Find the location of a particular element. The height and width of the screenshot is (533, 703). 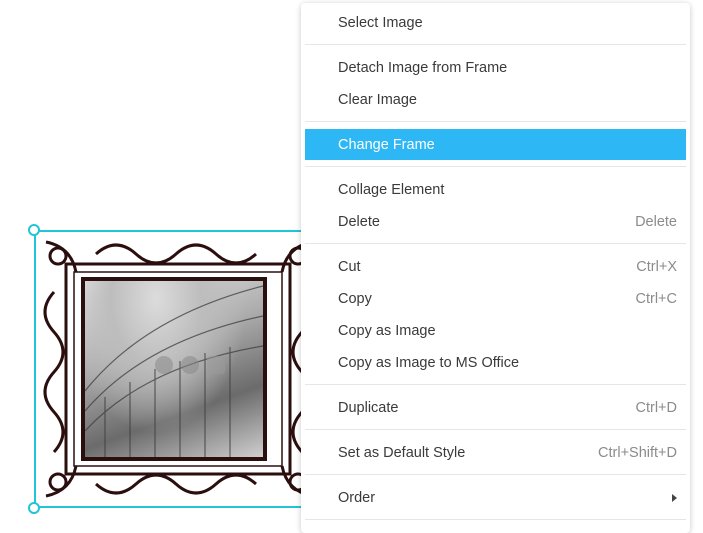

menu-item-label: Copy as Image to MS Office is located at coordinates (429, 362).